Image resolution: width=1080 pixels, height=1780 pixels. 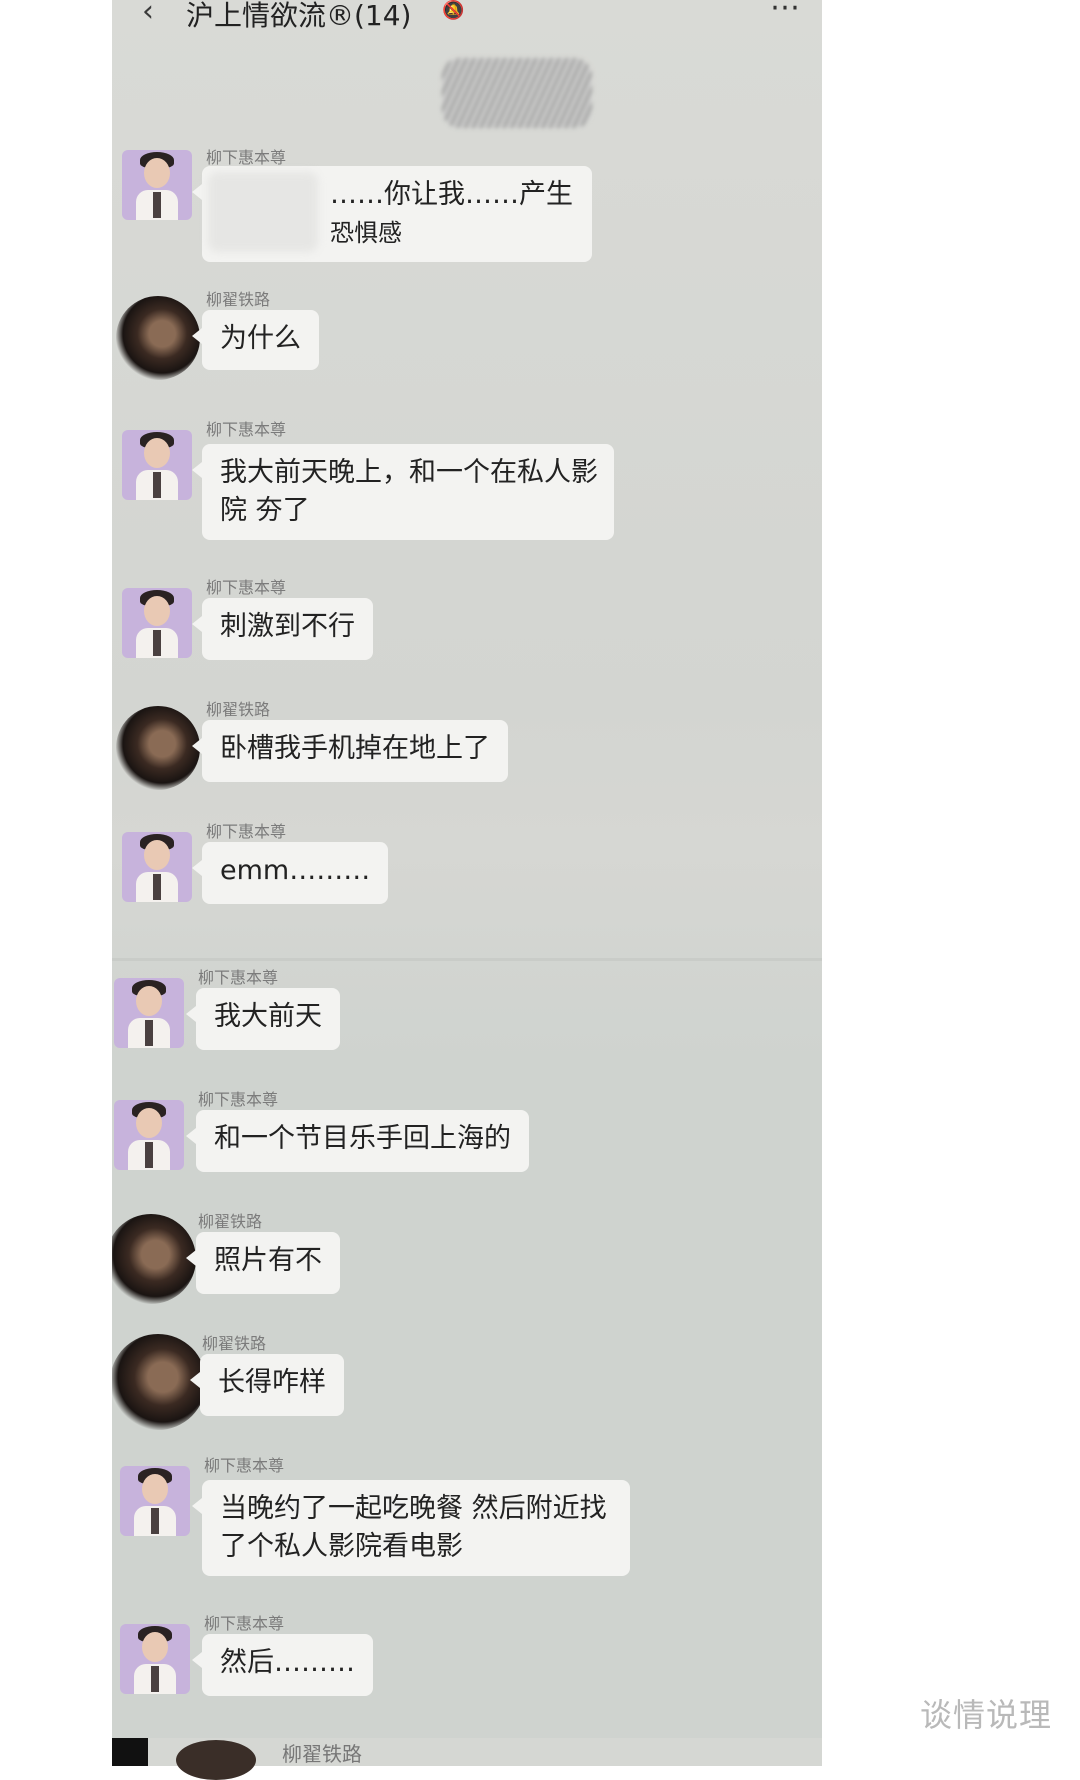 I want to click on message-bubble: 照片有不, so click(x=263, y=1263).